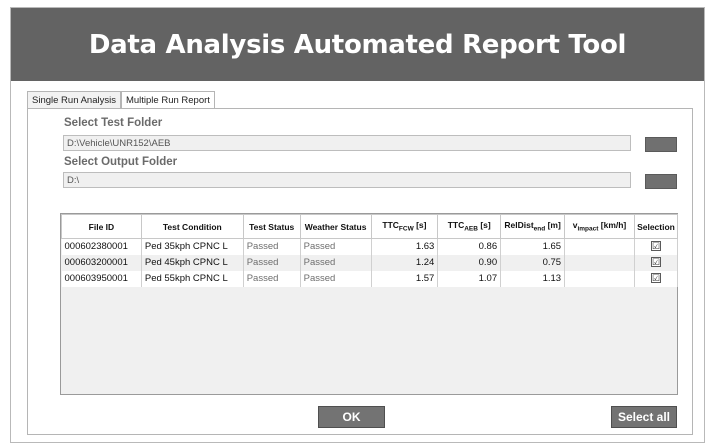  Describe the element at coordinates (271, 226) in the screenshot. I see `col-test-status: Test Status` at that location.